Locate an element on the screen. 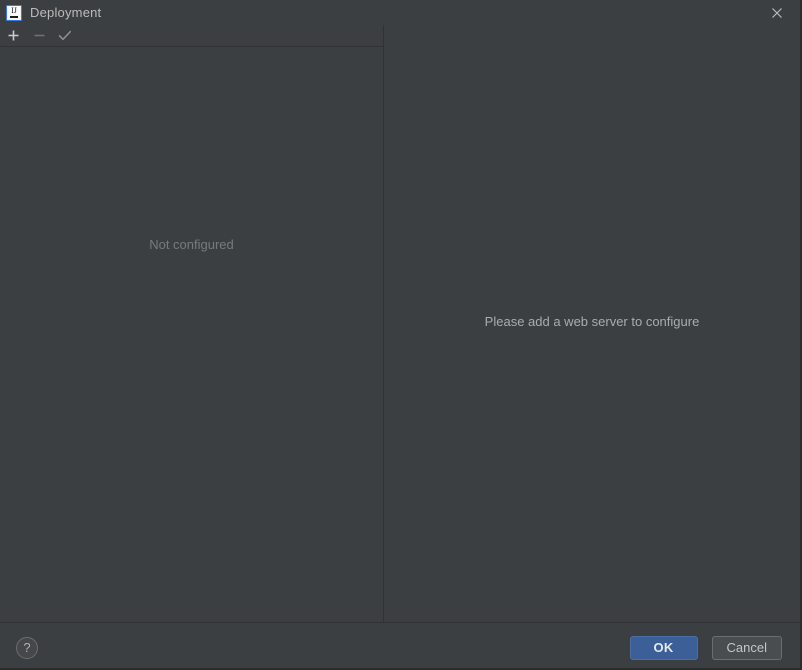  window-title: Deployment is located at coordinates (66, 12).